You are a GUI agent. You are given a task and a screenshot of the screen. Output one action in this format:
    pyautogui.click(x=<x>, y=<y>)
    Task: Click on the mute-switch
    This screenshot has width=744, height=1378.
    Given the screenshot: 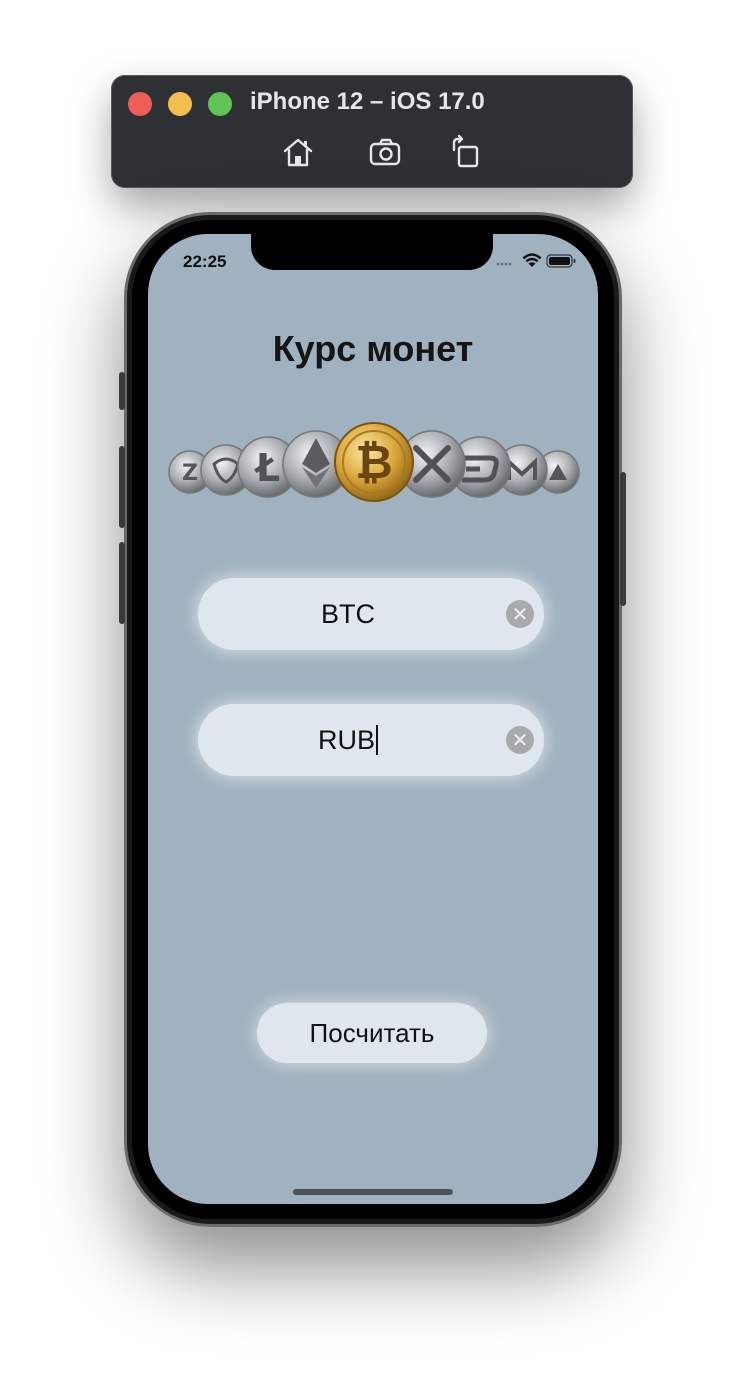 What is the action you would take?
    pyautogui.click(x=122, y=391)
    